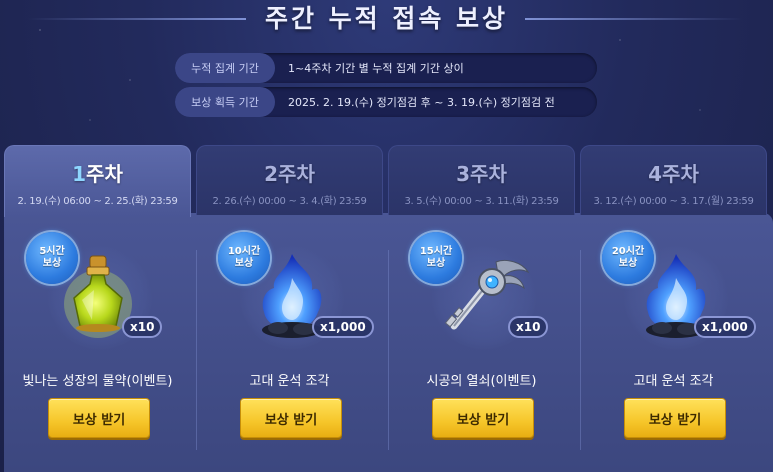  I want to click on hours-badge: 20시간 보상, so click(628, 258).